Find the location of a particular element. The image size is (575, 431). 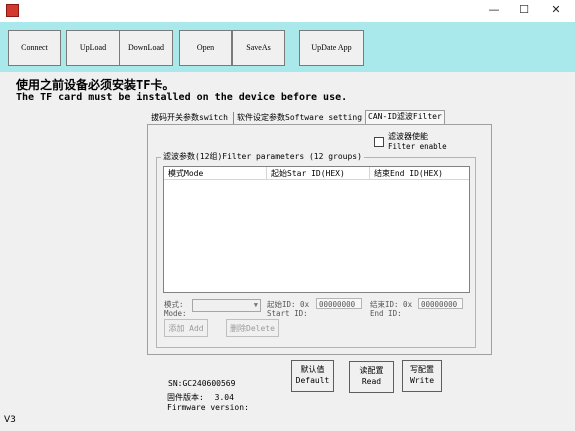

filter-parameters-title: 滤波参数(12组)Filter parameters (12 groups) is located at coordinates (262, 156).